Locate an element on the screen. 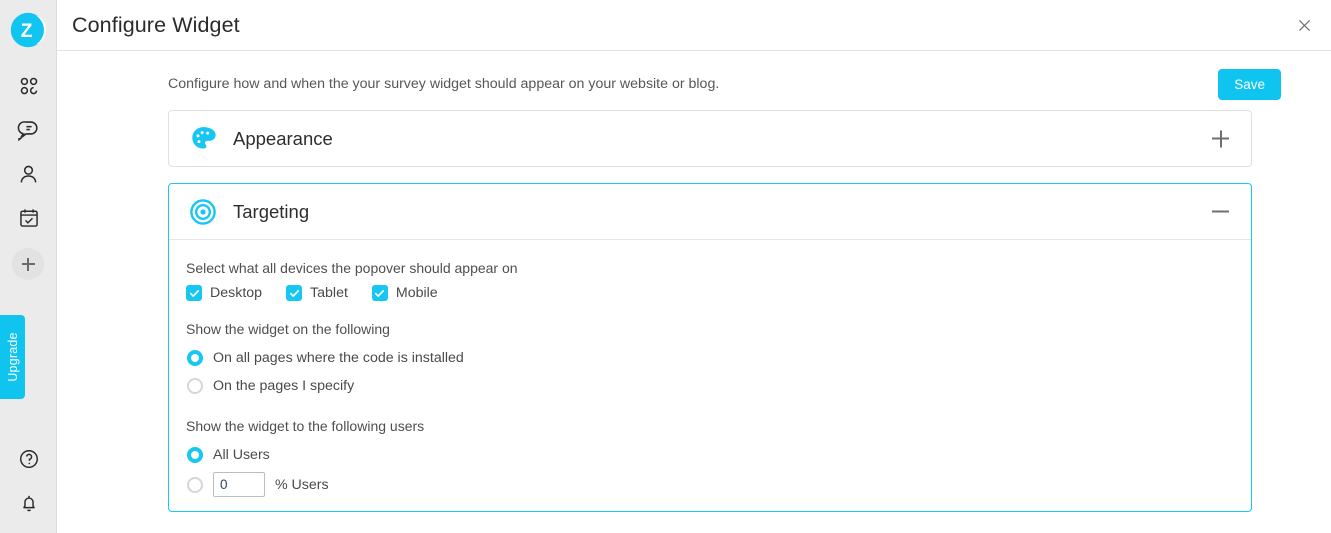  targeting-collapse-toggle is located at coordinates (1220, 211).